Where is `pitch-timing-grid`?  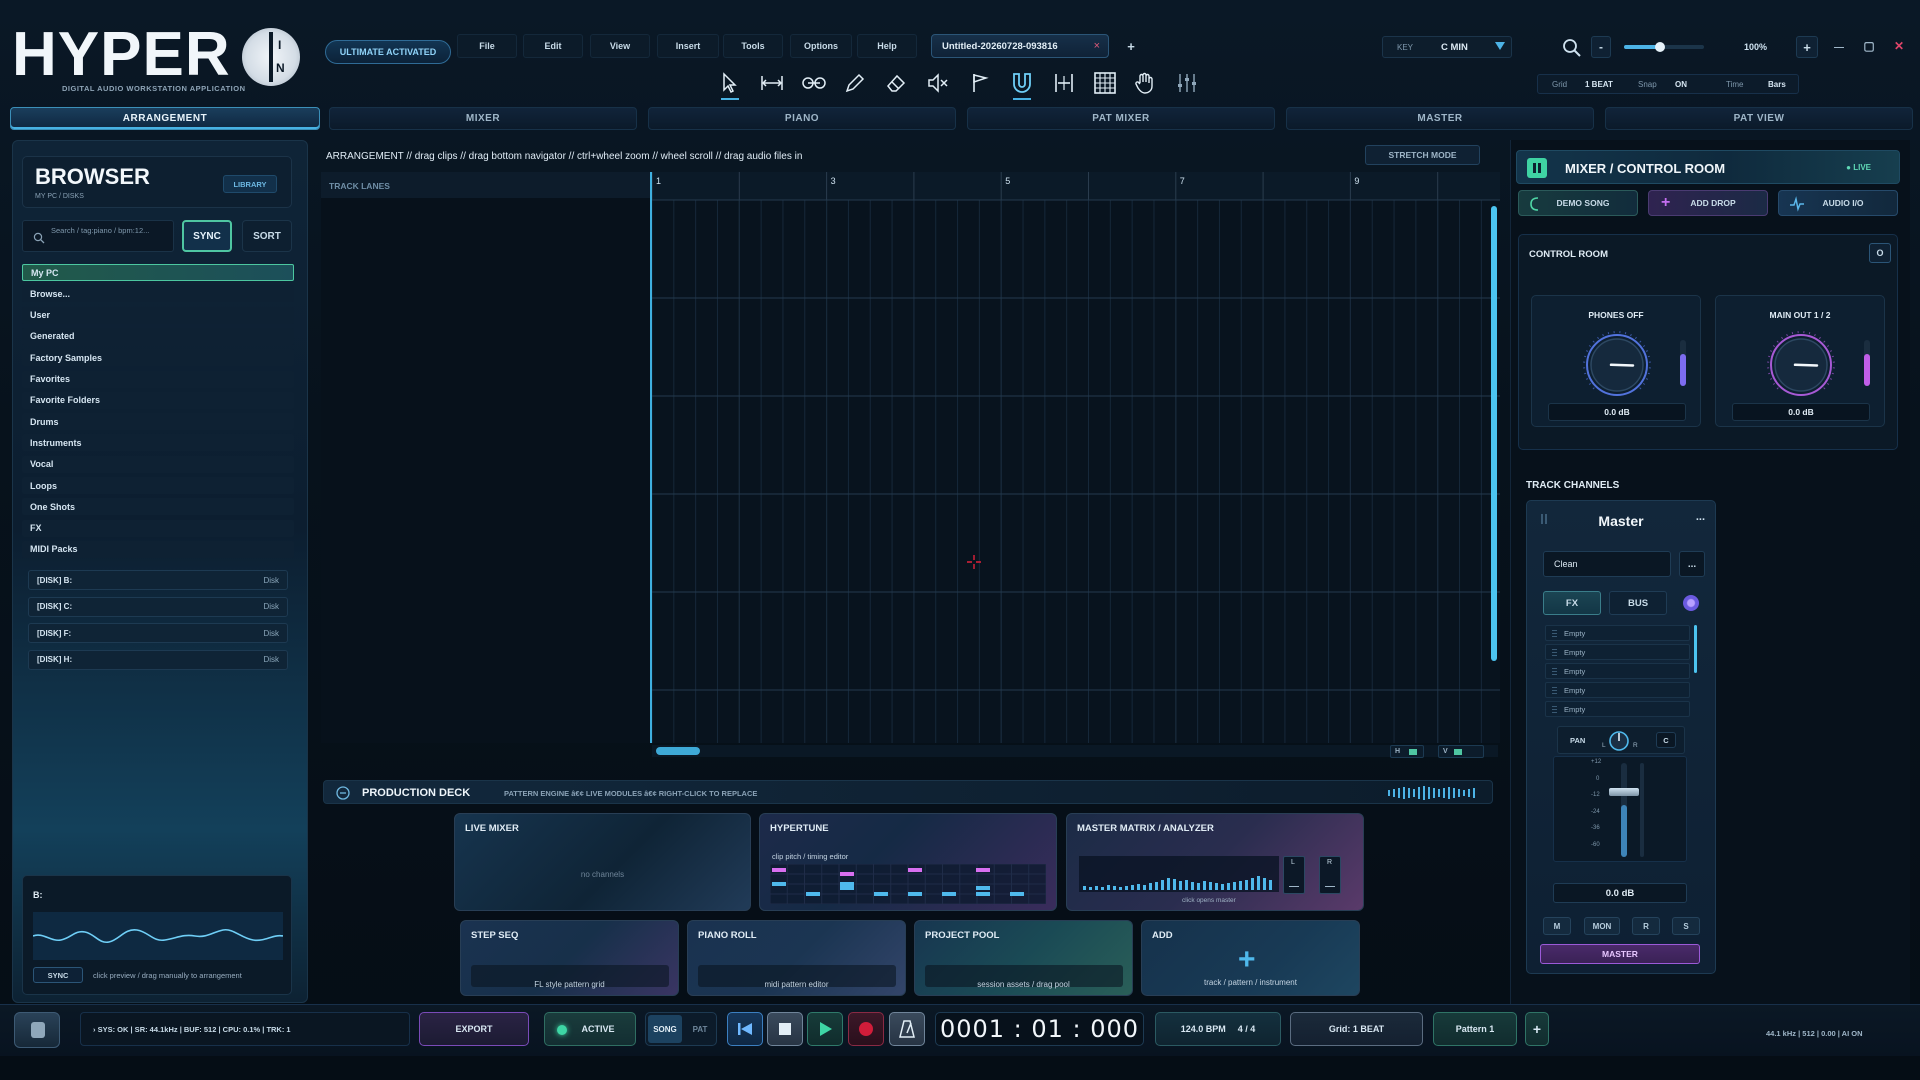 pitch-timing-grid is located at coordinates (908, 884).